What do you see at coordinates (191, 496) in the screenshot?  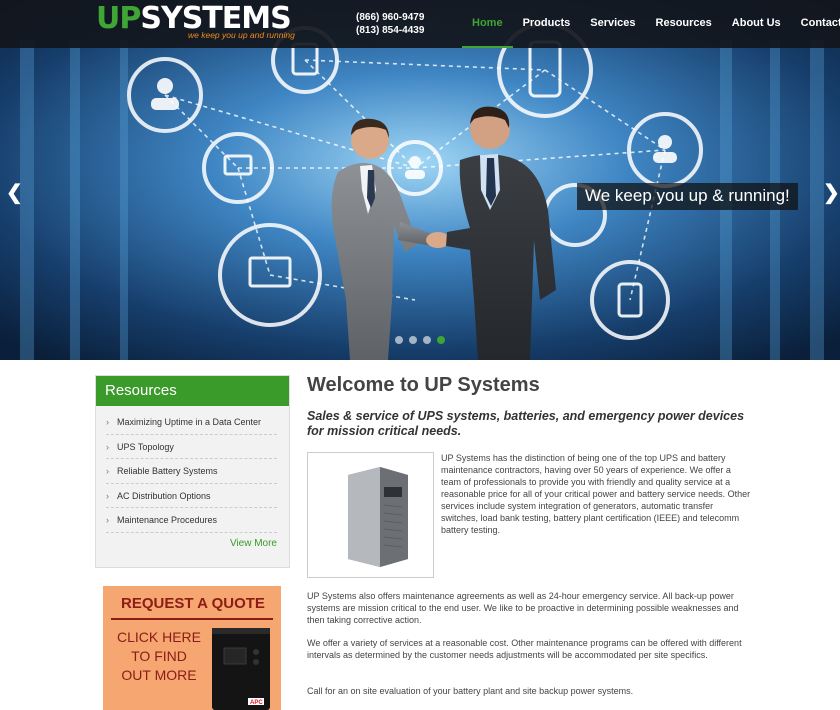 I see `resource-link: › AC Distribution Options` at bounding box center [191, 496].